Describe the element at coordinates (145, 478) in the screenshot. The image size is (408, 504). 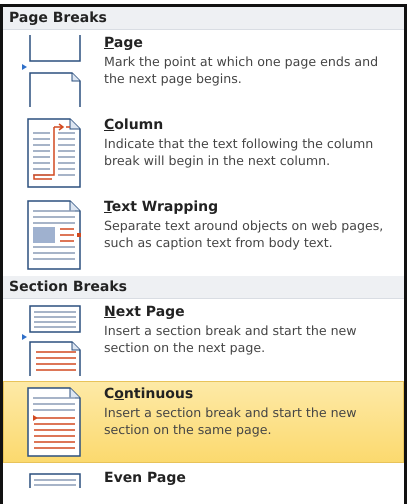
I see `item-title: Even Page` at that location.